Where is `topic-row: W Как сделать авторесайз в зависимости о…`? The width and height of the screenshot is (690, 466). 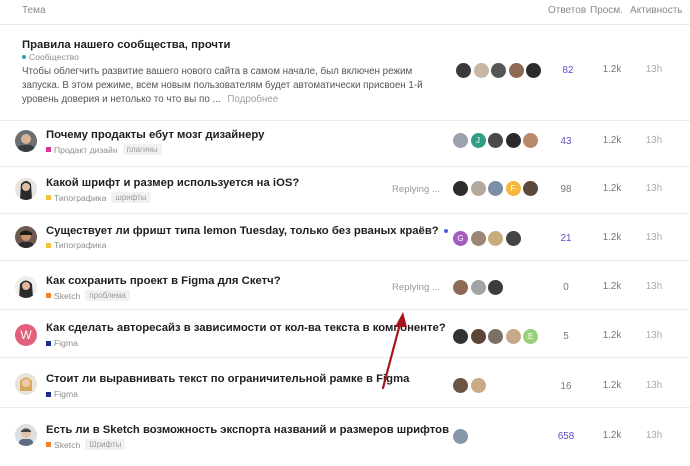
topic-row: W Как сделать авторесайз в зависимости о… is located at coordinates (345, 334).